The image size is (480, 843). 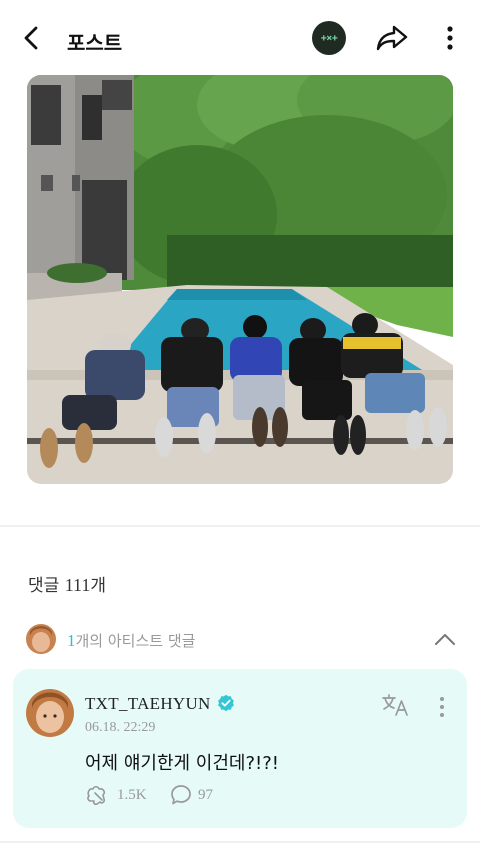 What do you see at coordinates (116, 795) in the screenshot?
I see `like-button: 1.5K` at bounding box center [116, 795].